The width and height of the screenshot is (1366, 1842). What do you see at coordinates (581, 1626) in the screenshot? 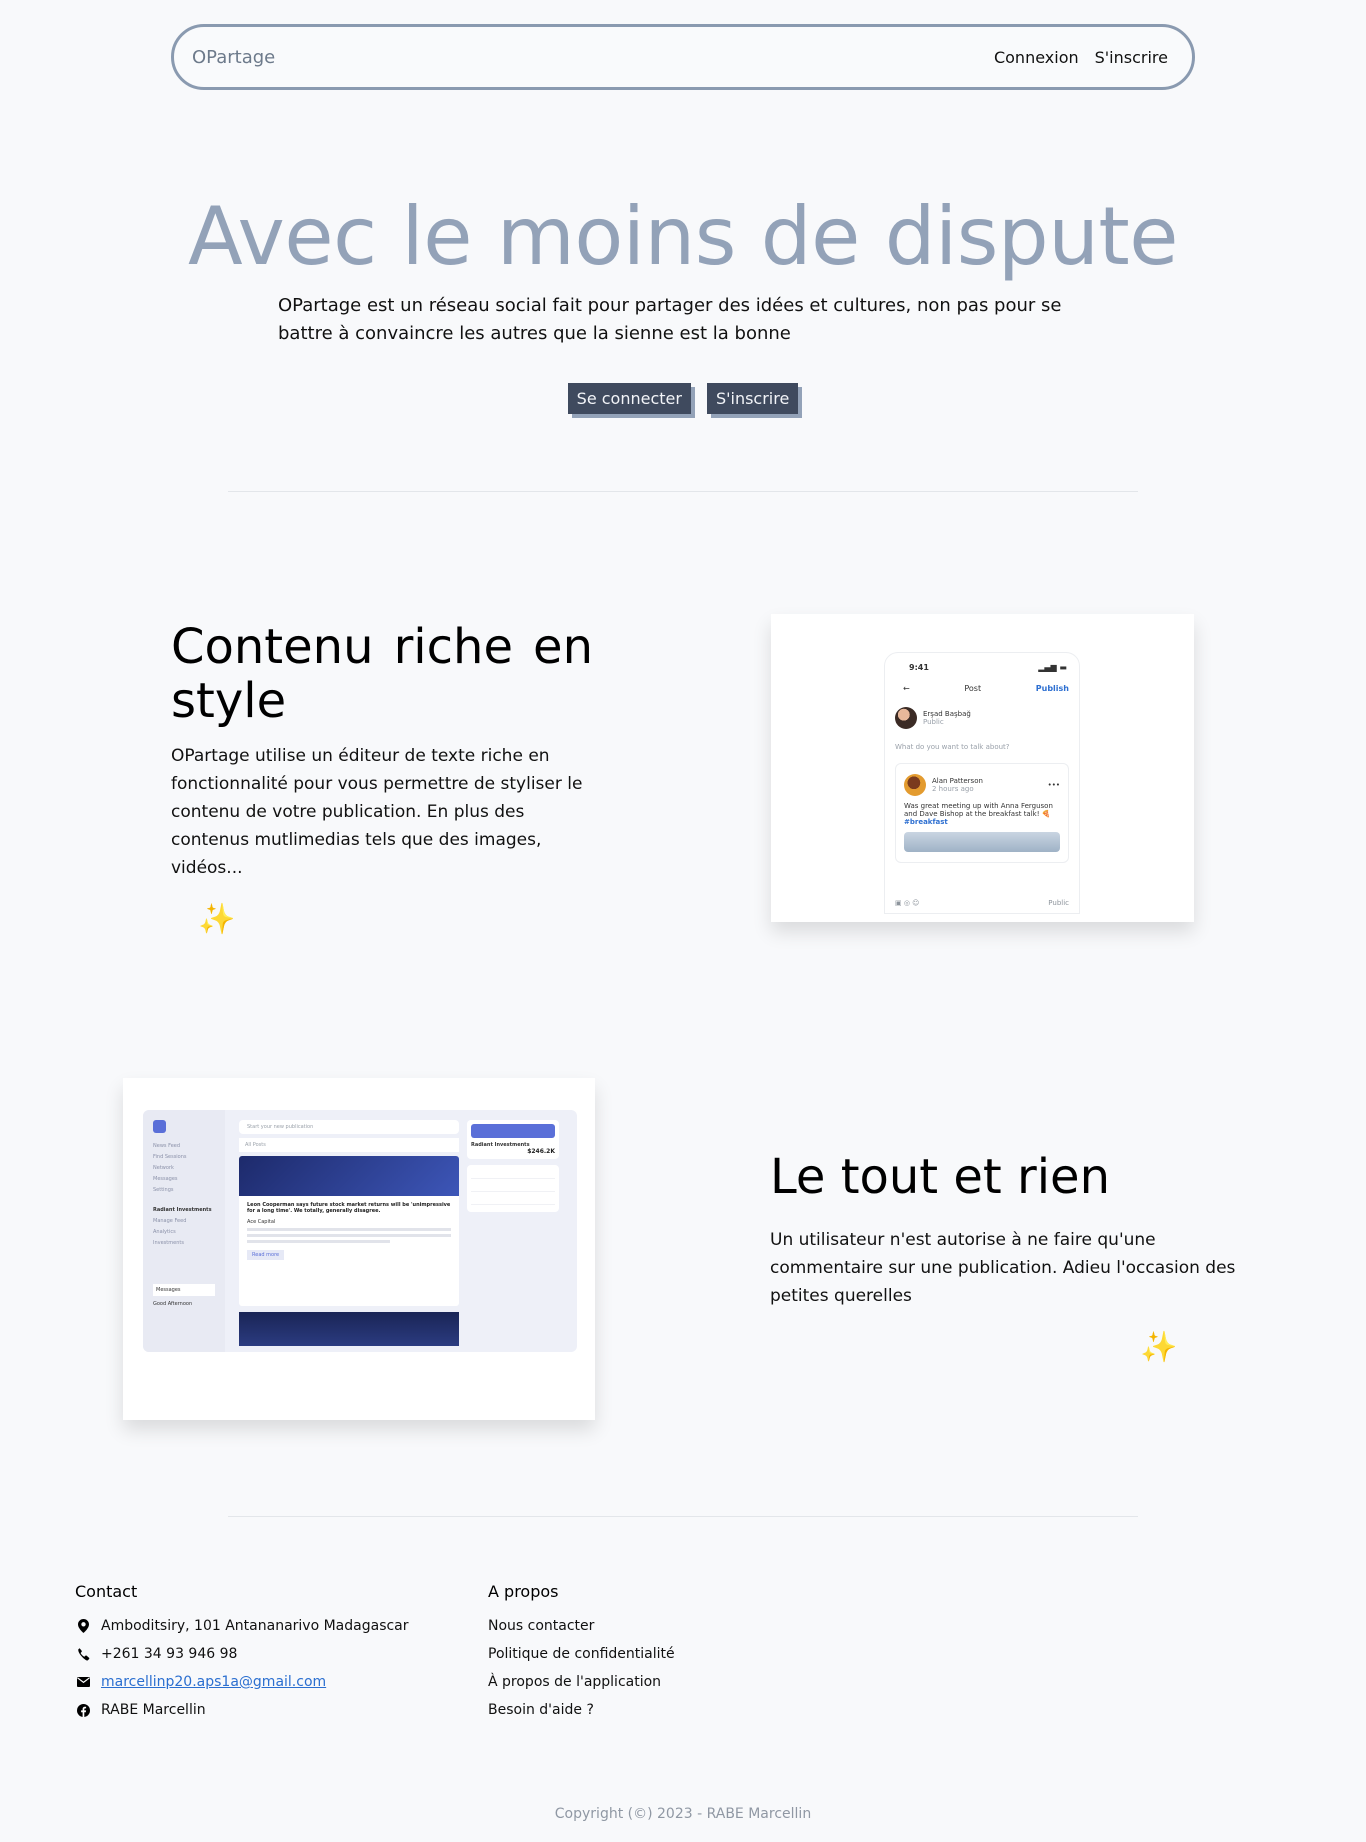
I see `footer-link-contact: Nous contacter` at bounding box center [581, 1626].